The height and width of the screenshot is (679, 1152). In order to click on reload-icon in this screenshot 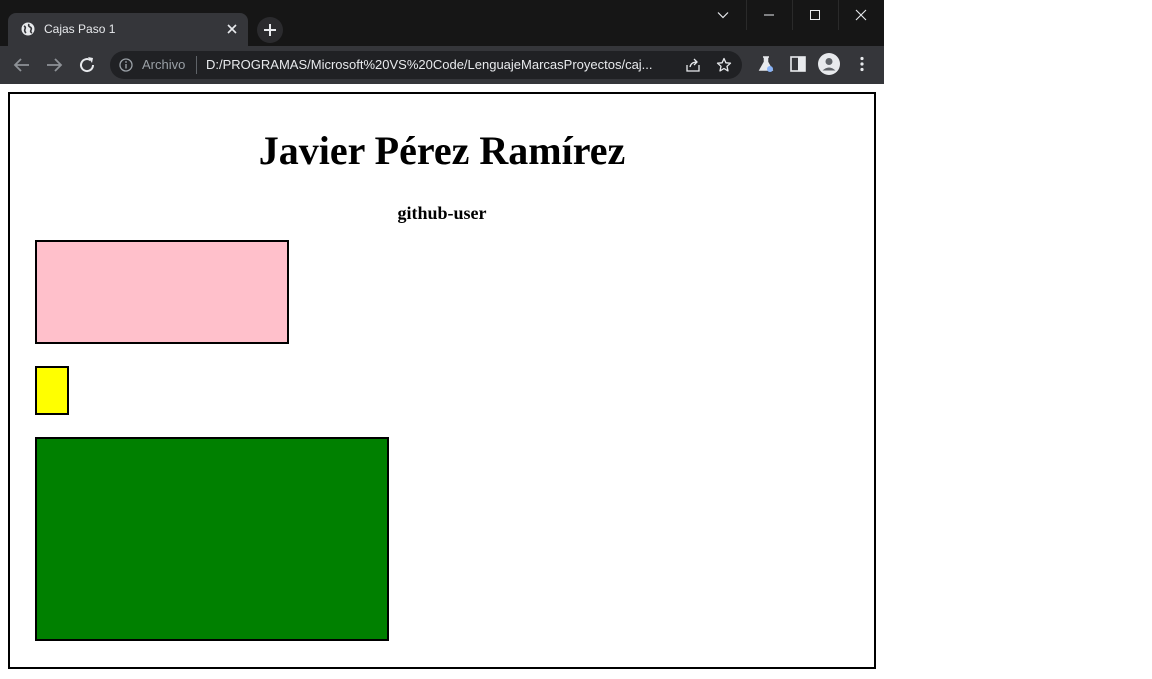, I will do `click(87, 65)`.